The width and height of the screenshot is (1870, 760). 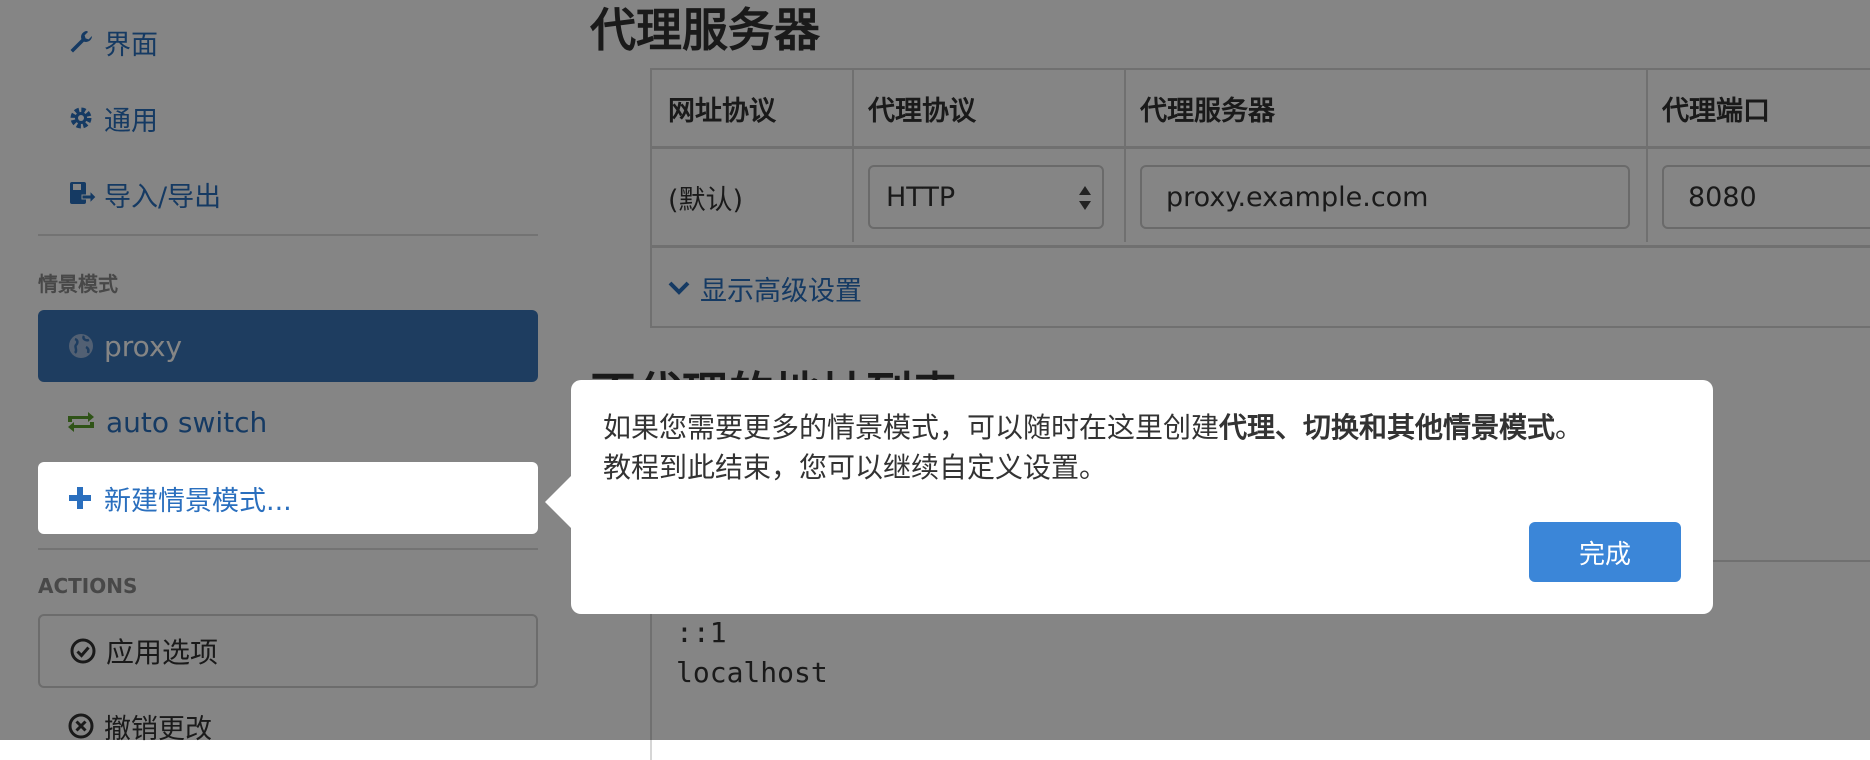 What do you see at coordinates (1605, 552) in the screenshot?
I see `done-button: 完成` at bounding box center [1605, 552].